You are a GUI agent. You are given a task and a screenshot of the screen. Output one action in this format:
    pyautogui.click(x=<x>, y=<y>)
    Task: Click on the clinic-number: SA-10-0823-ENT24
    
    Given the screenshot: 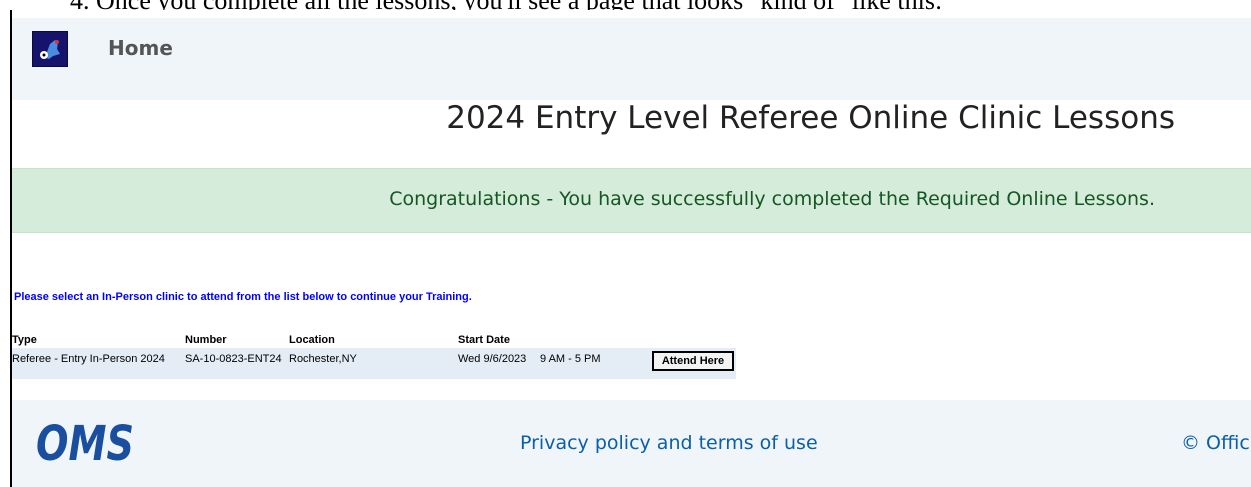 What is the action you would take?
    pyautogui.click(x=233, y=359)
    